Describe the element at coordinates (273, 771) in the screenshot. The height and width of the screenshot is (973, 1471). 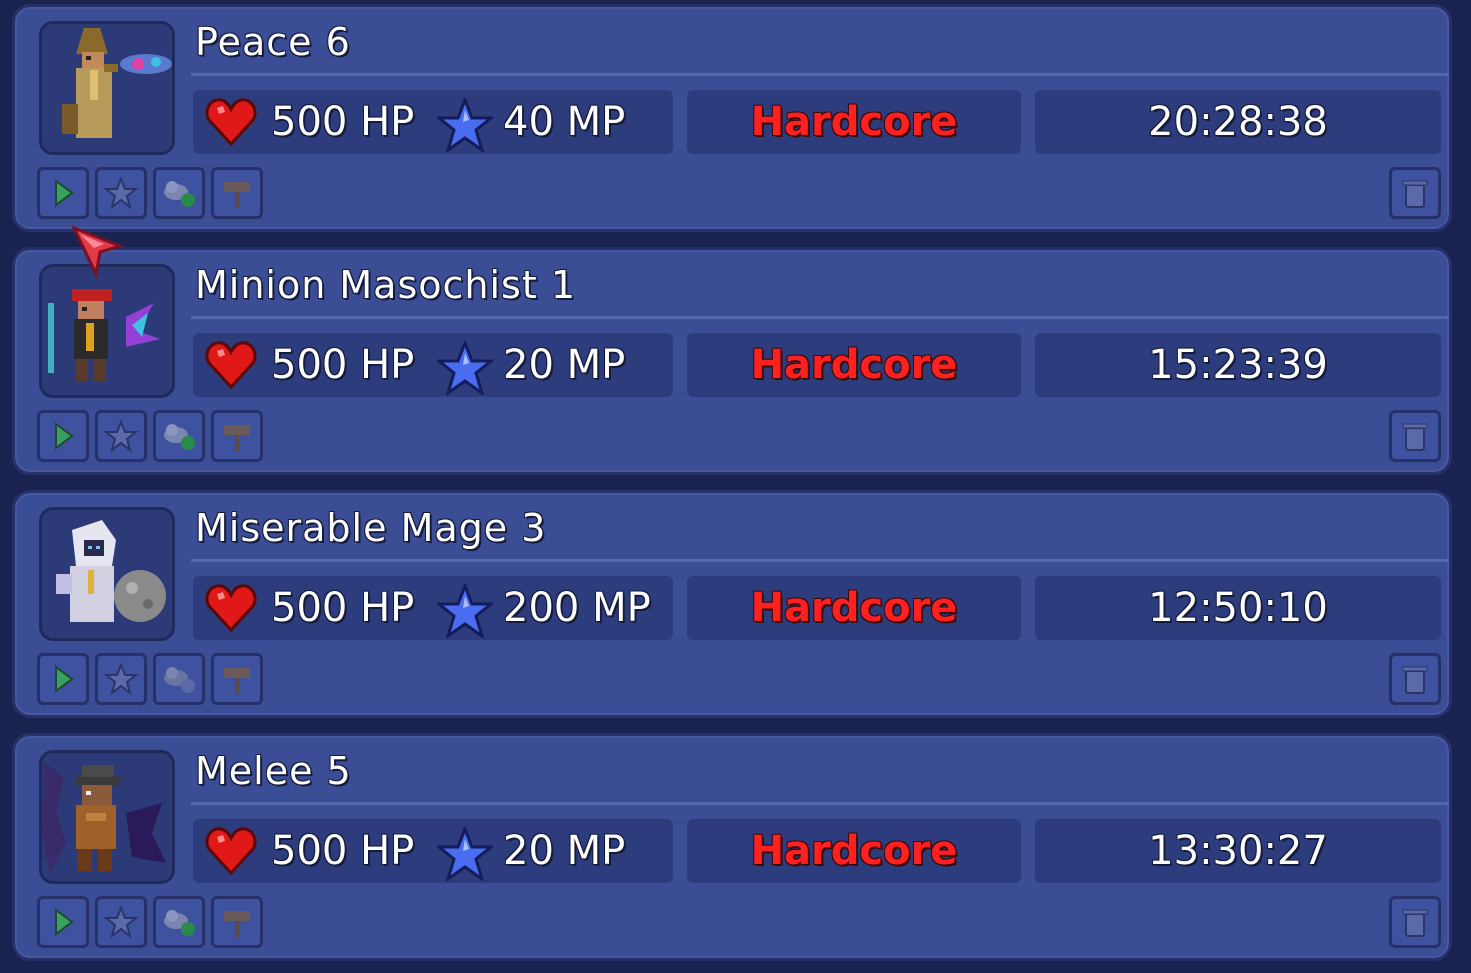
I see `character-name: Melee 5` at that location.